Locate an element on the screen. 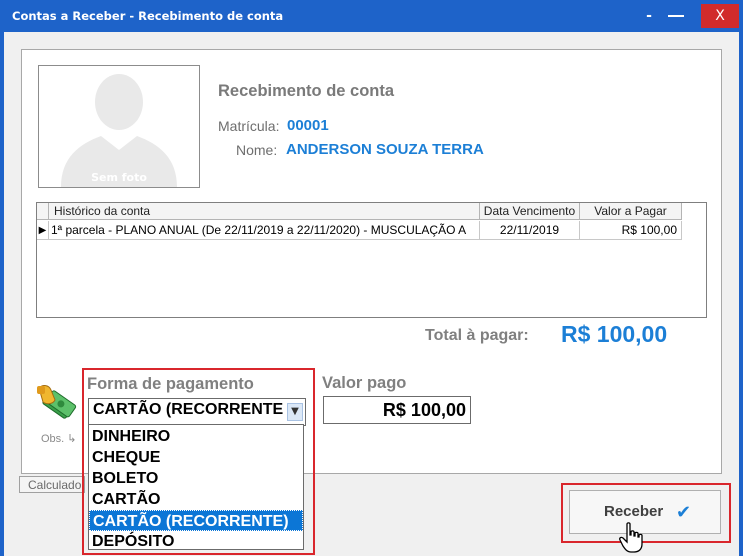 The width and height of the screenshot is (743, 558). option-cartao-recorrente: CARTÃO (RECORRENTE) is located at coordinates (196, 520).